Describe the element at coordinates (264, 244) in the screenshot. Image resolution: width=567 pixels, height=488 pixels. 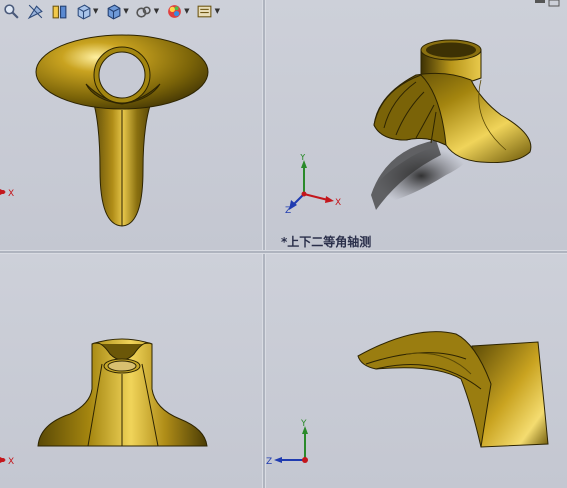
I see `viewport-splitter-vertical` at that location.